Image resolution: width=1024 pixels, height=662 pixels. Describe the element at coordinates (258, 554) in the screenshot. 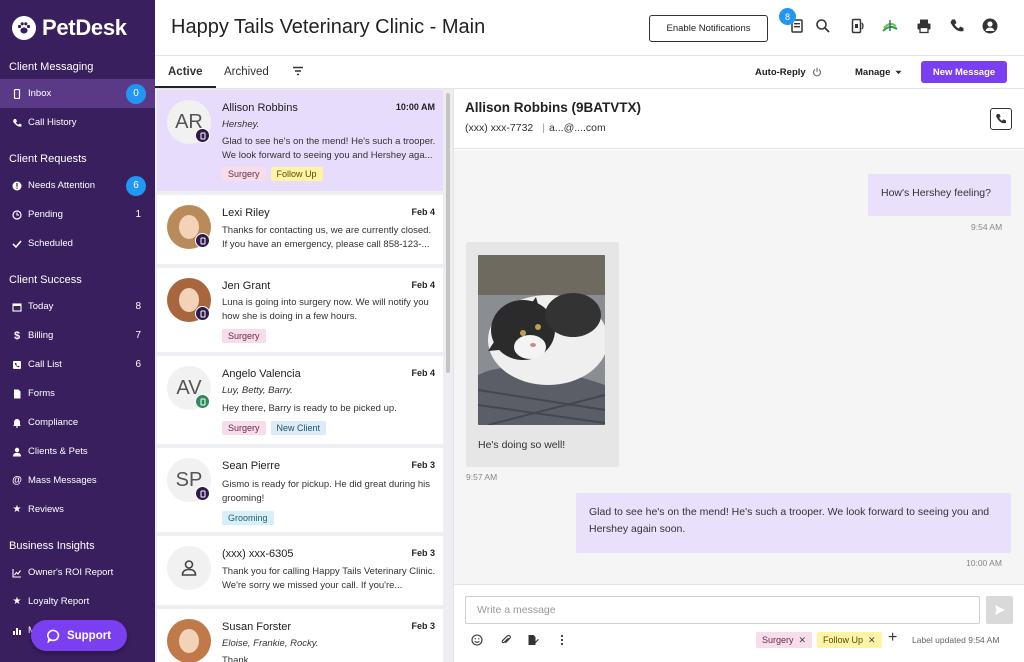

I see `client-name: (xxx) xxx-6305` at that location.